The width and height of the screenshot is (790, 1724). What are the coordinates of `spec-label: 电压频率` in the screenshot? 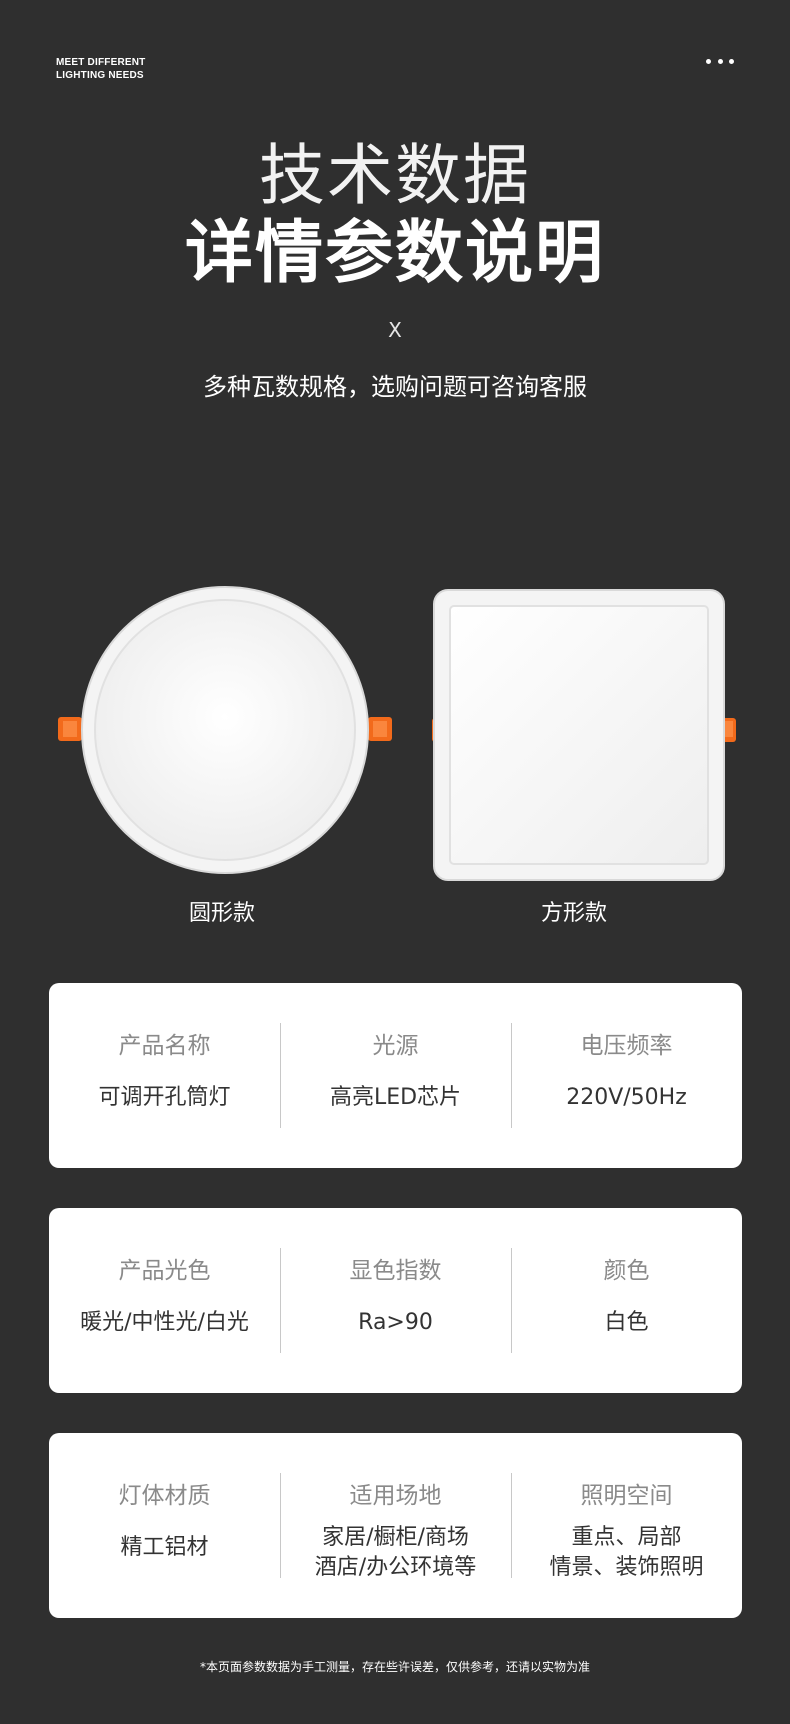 It's located at (626, 1046).